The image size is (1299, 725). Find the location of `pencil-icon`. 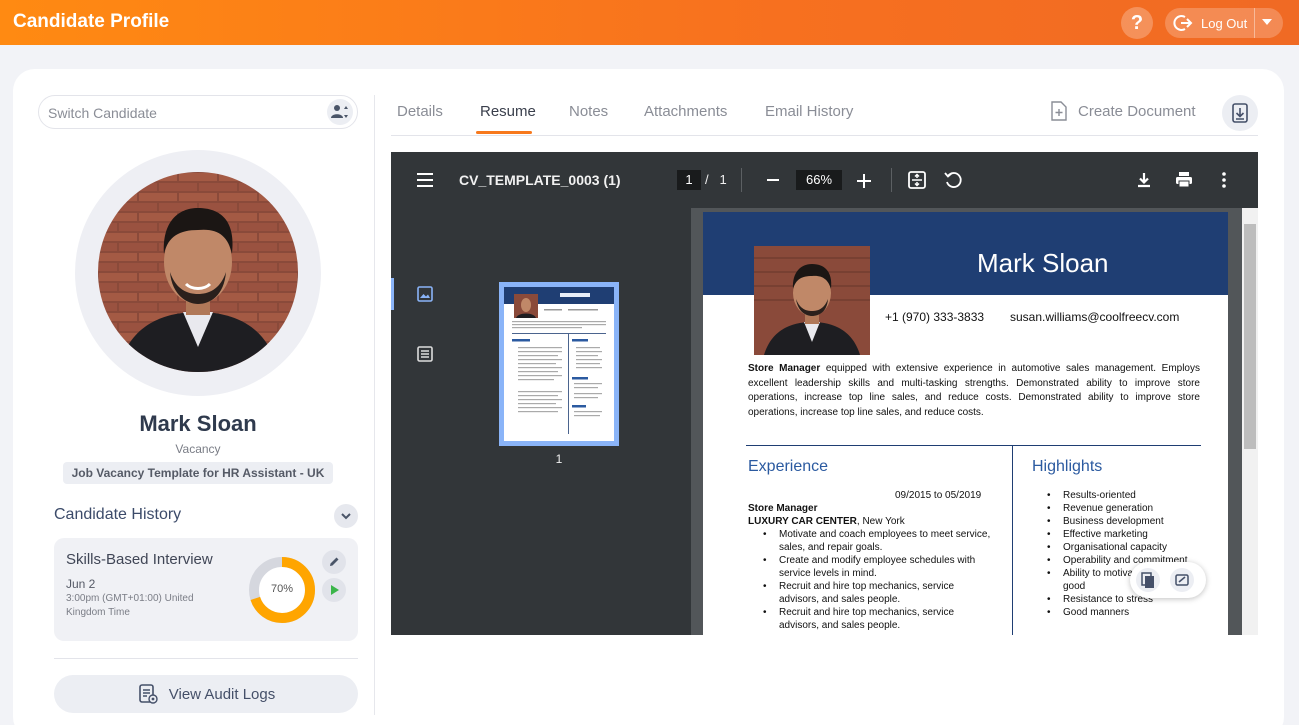

pencil-icon is located at coordinates (334, 561).